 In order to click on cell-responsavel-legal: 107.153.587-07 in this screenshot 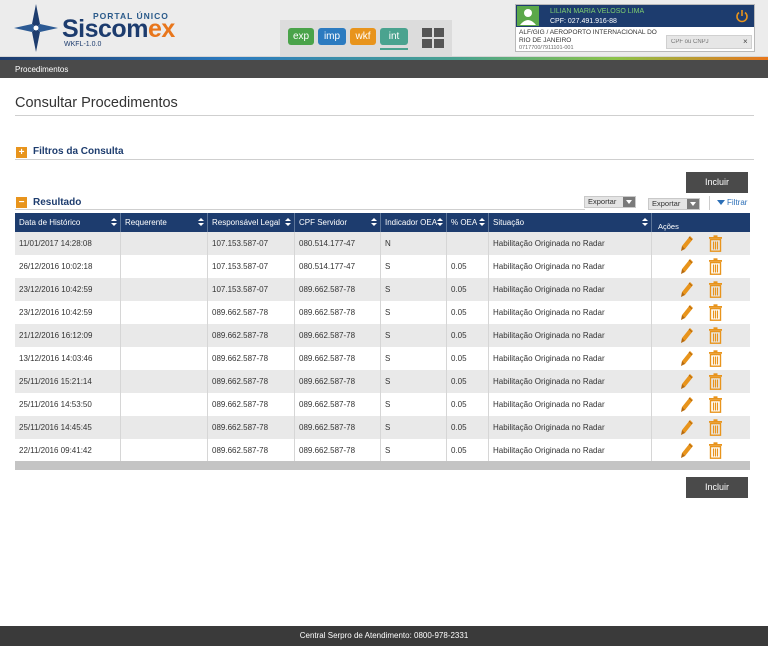, I will do `click(251, 243)`.